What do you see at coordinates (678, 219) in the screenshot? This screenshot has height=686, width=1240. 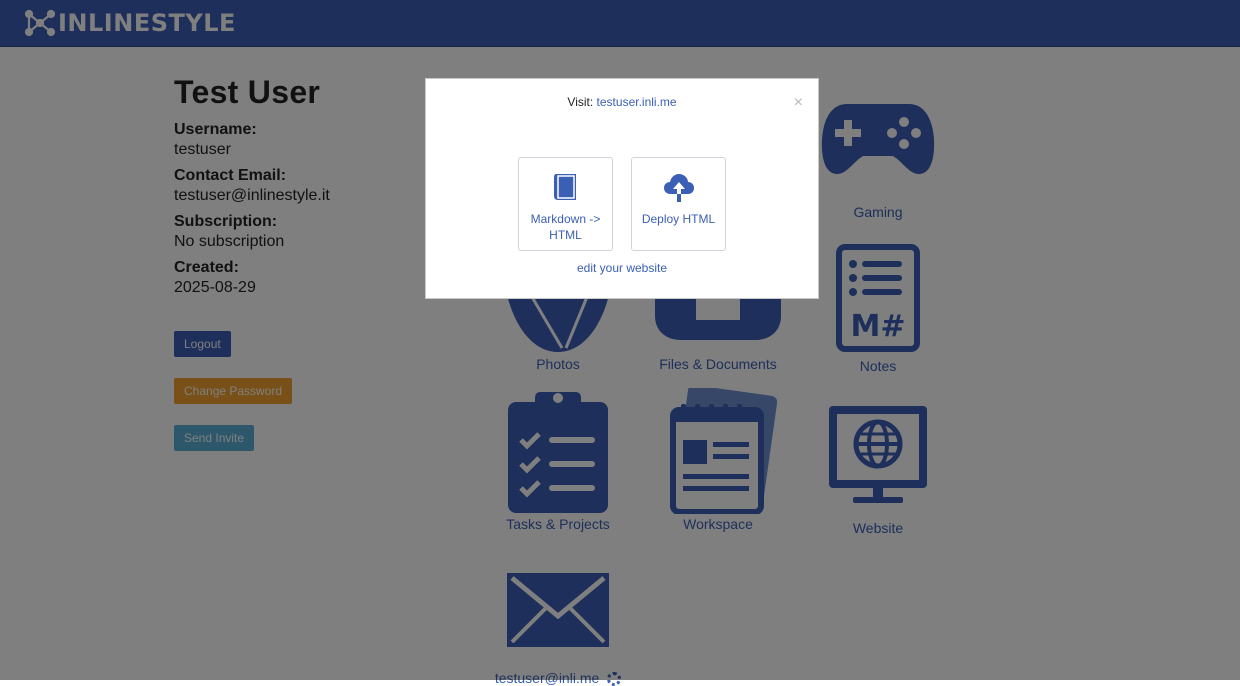 I see `deploy-html-label: Deploy HTML` at bounding box center [678, 219].